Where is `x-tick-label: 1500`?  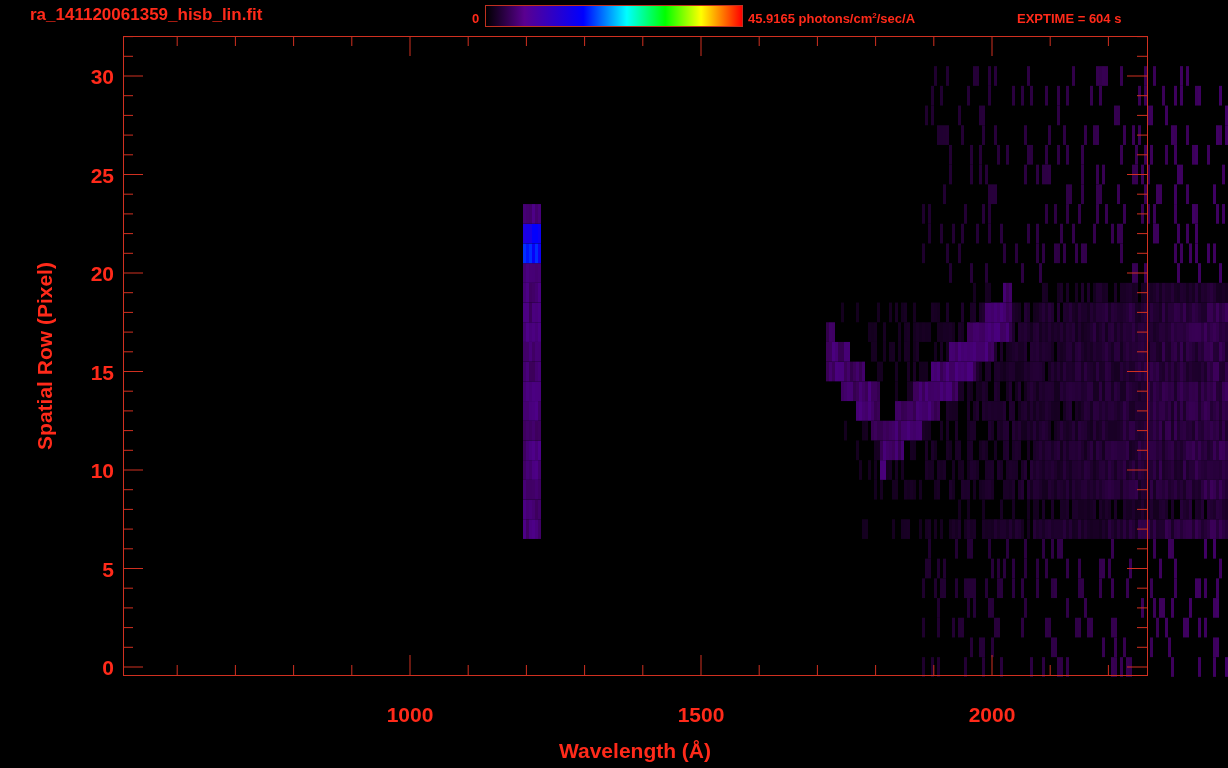 x-tick-label: 1500 is located at coordinates (701, 714).